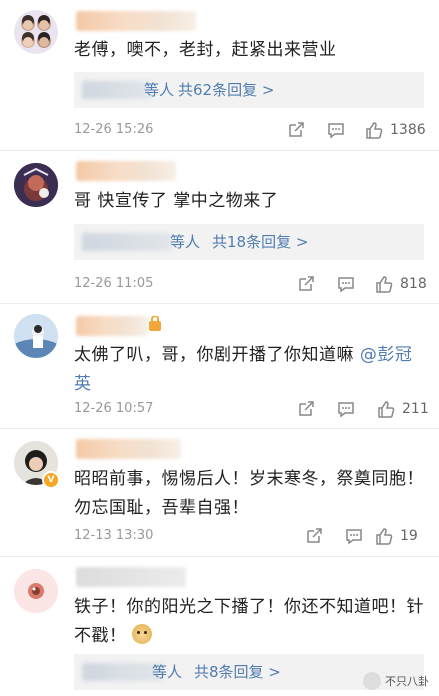  What do you see at coordinates (249, 493) in the screenshot?
I see `comment-text: 昭昭前事，惕惕后人！岁末寒冬，祭奠同胞！ 勿忘国耻，吾辈自强！` at bounding box center [249, 493].